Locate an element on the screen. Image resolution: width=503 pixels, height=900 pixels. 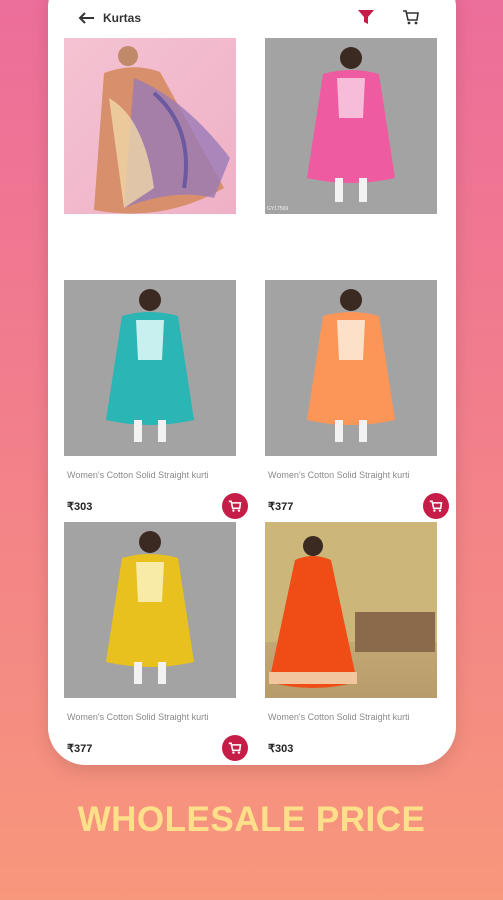
arrow-left-icon is located at coordinates (87, 18).